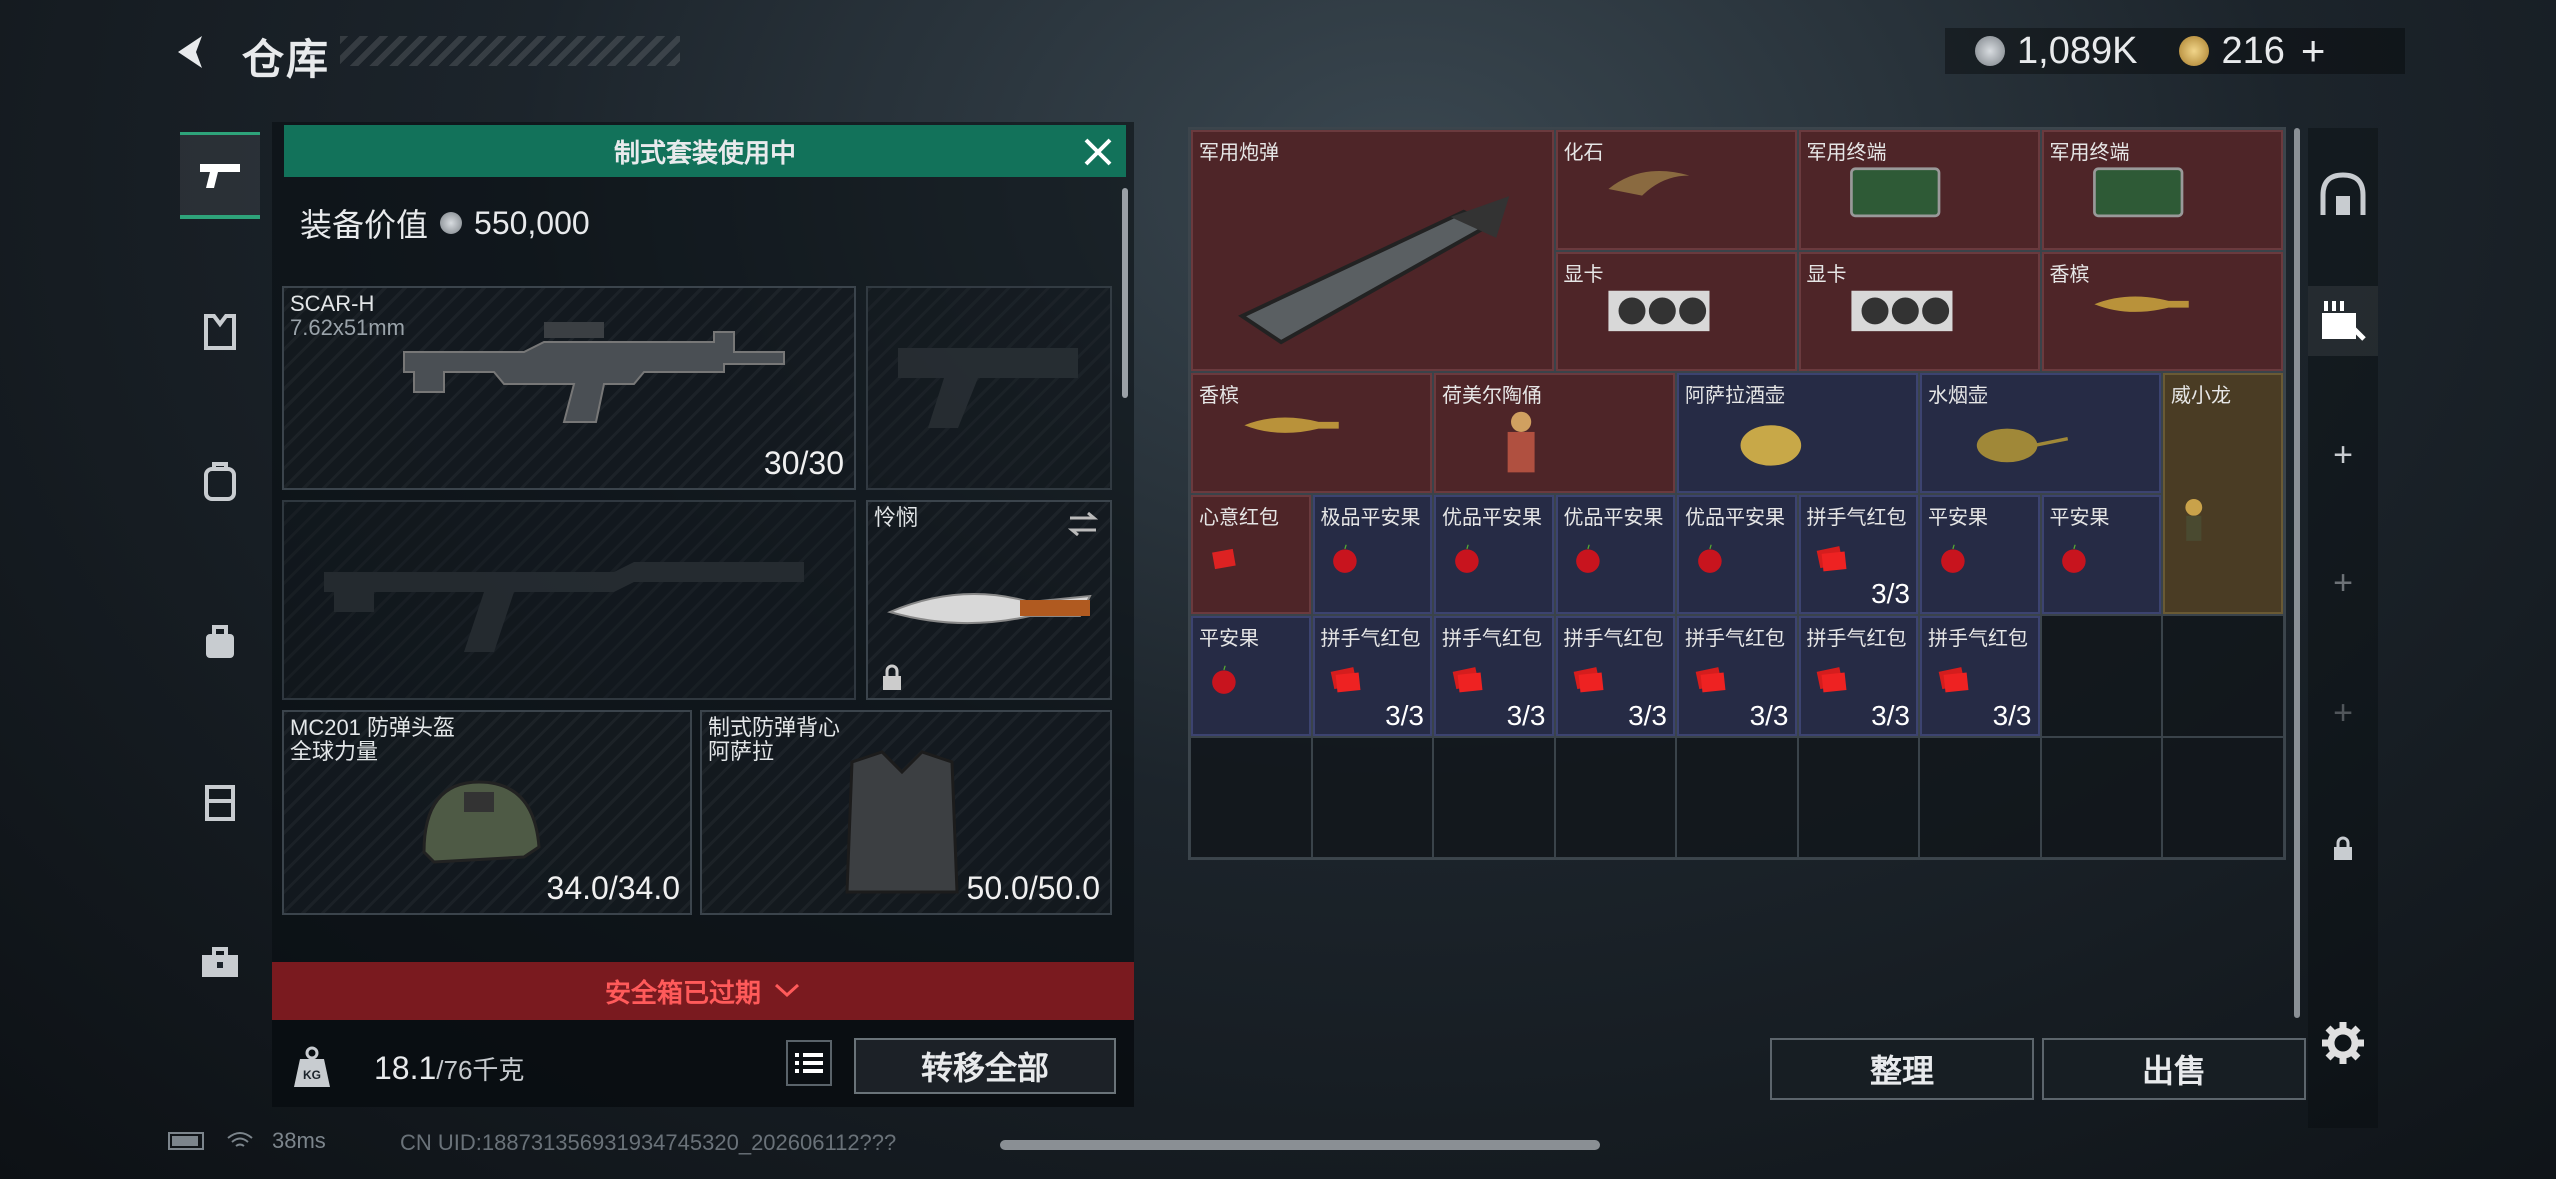 This screenshot has height=1179, width=2556. I want to click on storage-item: 水烟壶, so click(2040, 433).